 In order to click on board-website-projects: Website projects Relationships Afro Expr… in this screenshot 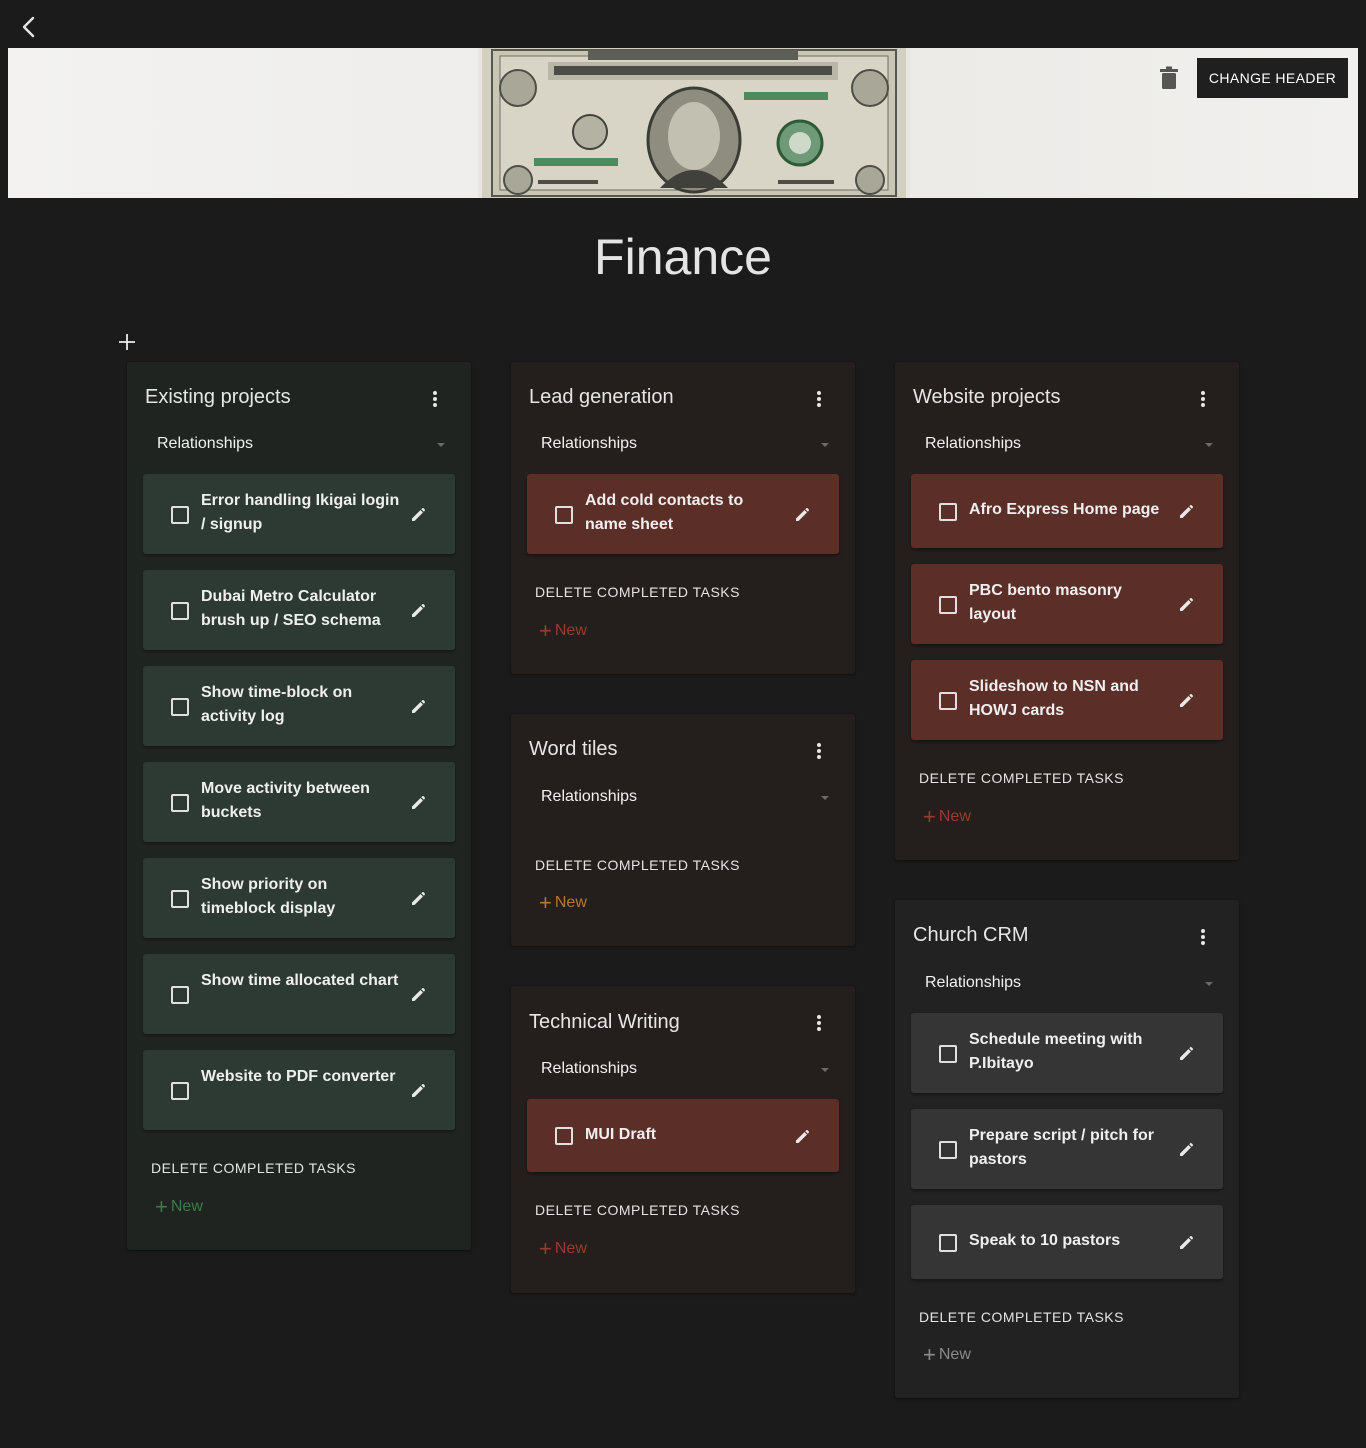, I will do `click(1067, 611)`.